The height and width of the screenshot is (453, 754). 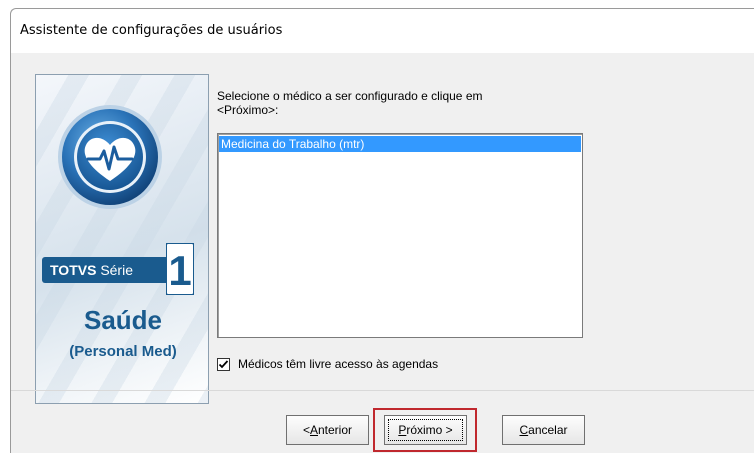 What do you see at coordinates (306, 430) in the screenshot?
I see `previous-button-prefix: <` at bounding box center [306, 430].